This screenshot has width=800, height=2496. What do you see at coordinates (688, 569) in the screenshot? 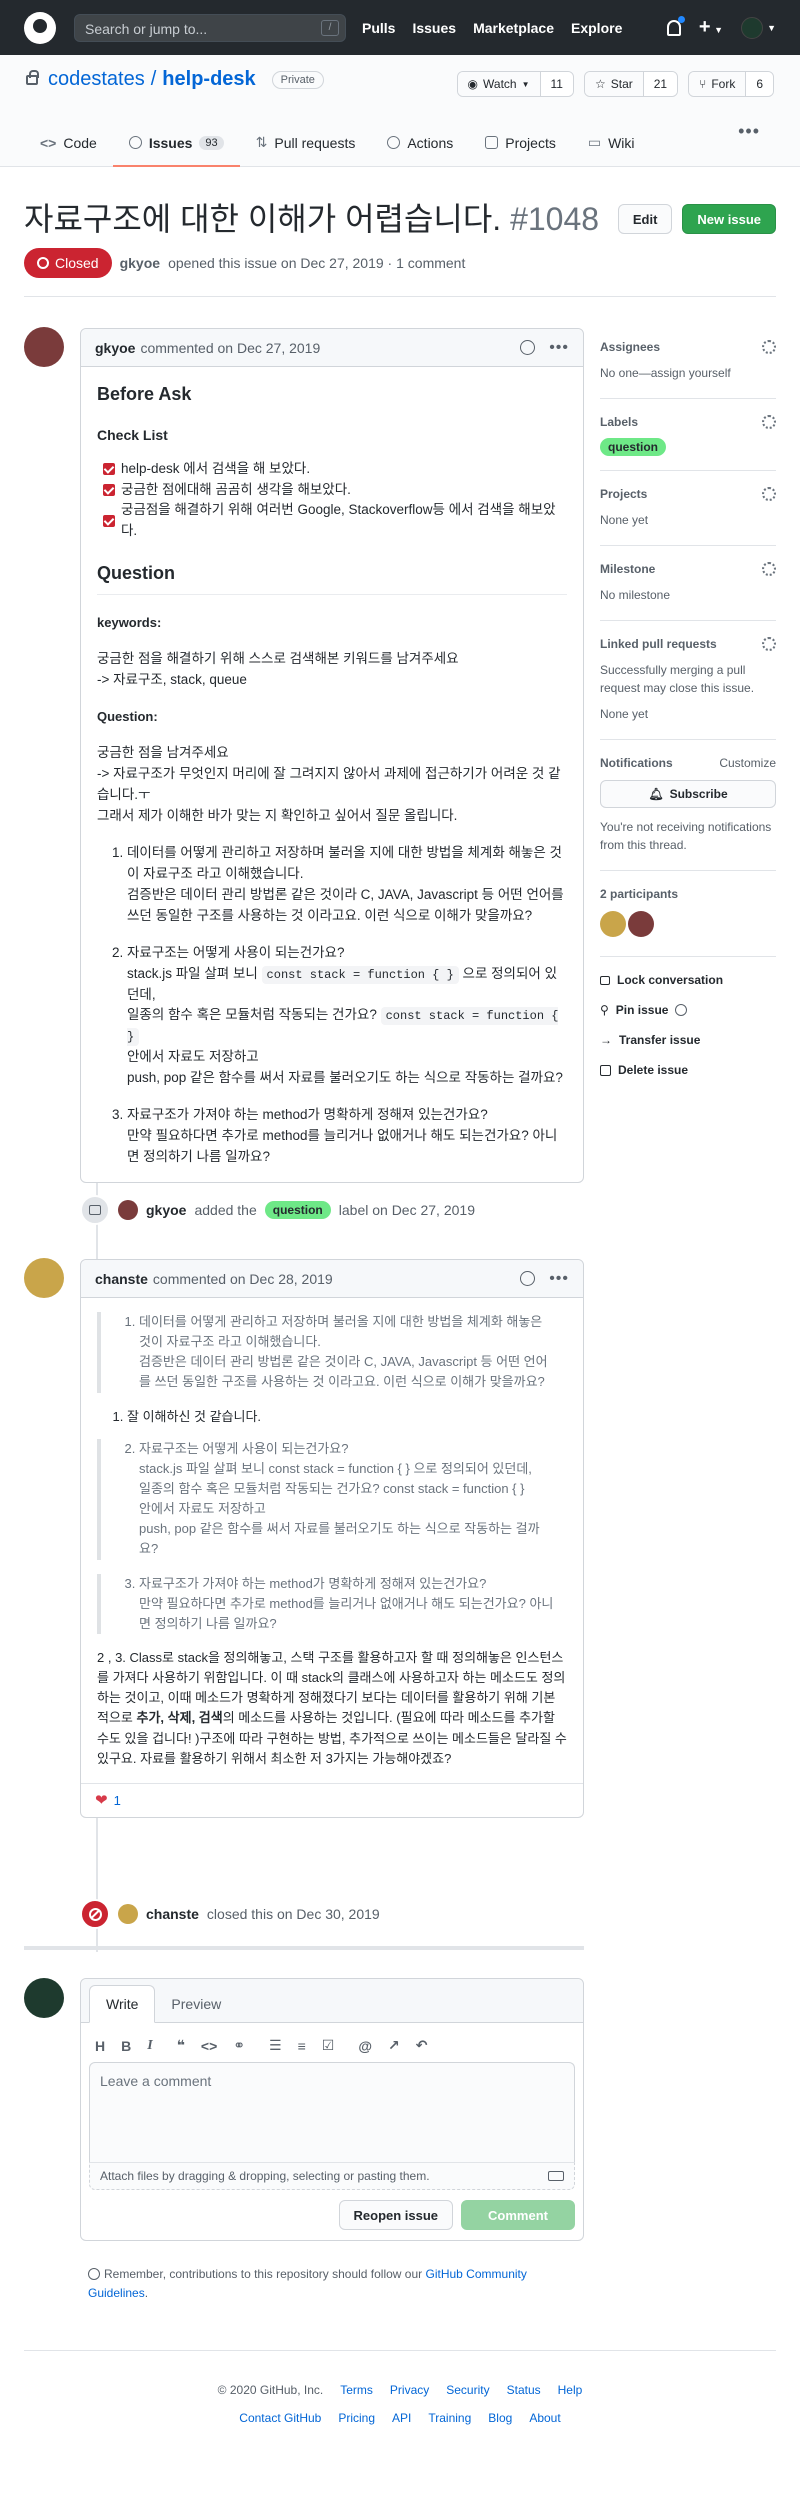
I see `sidebar-heading: Milestone` at bounding box center [688, 569].